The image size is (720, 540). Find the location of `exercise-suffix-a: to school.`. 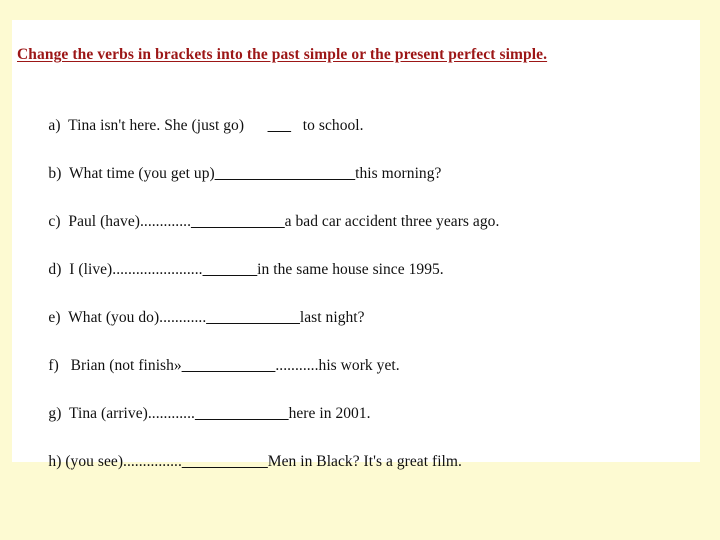

exercise-suffix-a: to school. is located at coordinates (327, 125).